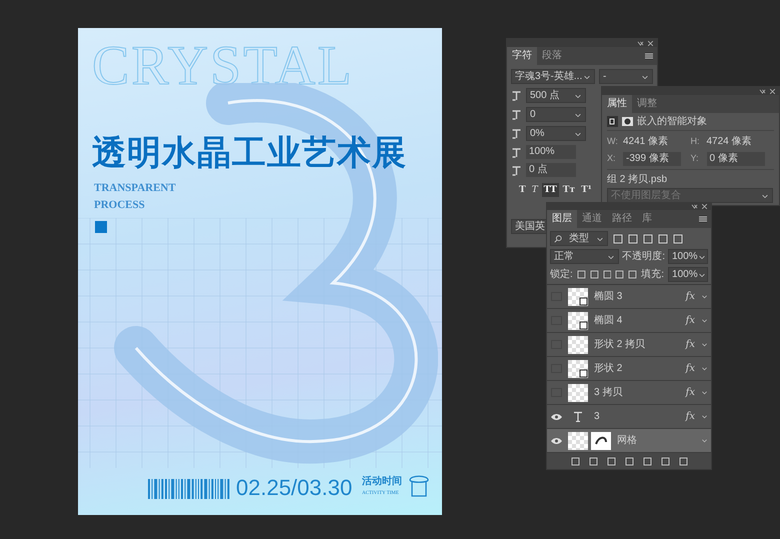 The height and width of the screenshot is (539, 780). What do you see at coordinates (672, 121) in the screenshot?
I see `smart-object-label: 嵌入的智能对象` at bounding box center [672, 121].